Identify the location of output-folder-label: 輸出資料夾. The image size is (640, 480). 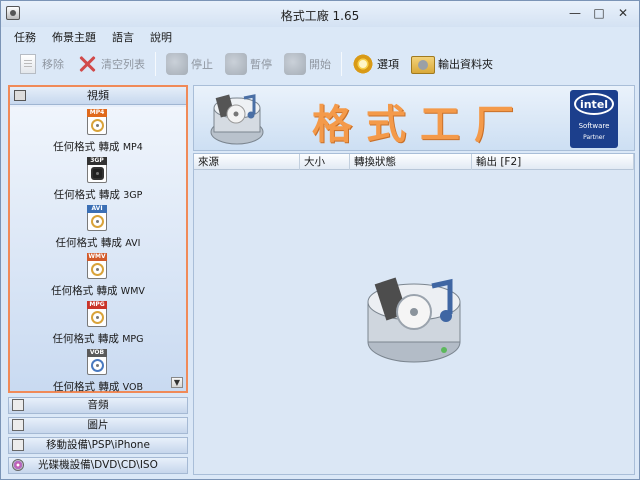
(465, 64).